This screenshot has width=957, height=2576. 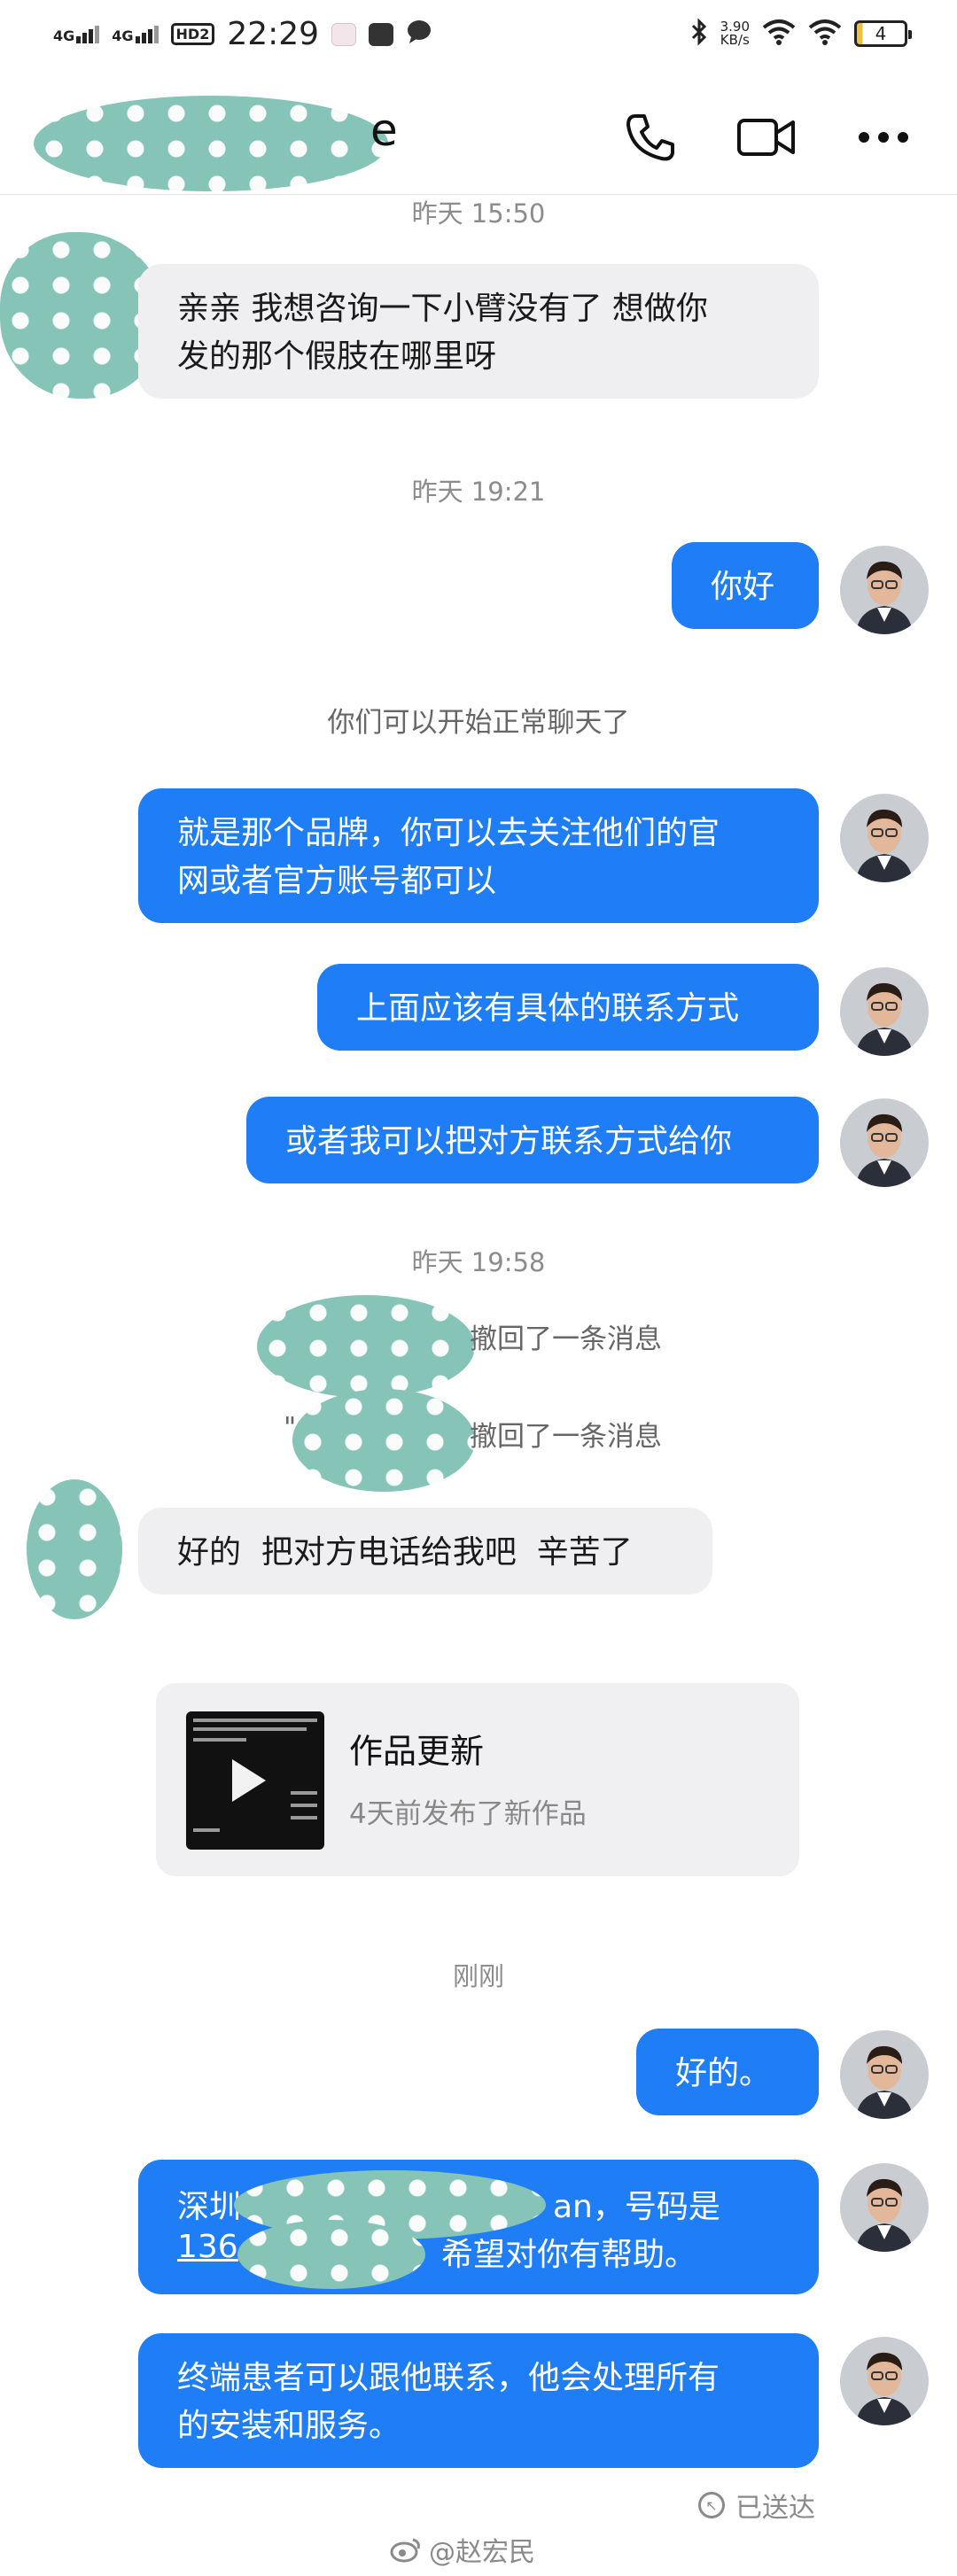 I want to click on timestamp: 昨天 19:58, so click(x=478, y=1262).